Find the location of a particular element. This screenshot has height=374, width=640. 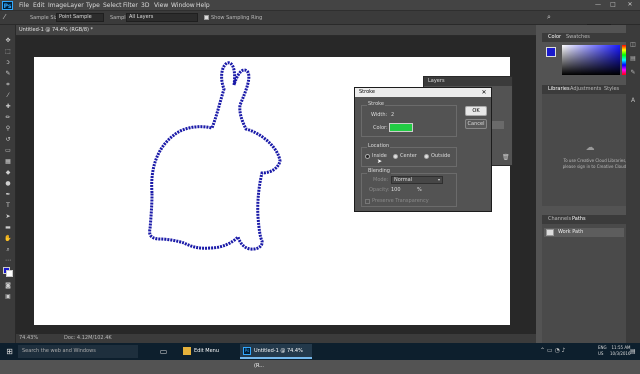

location-group-label: Location is located at coordinates (379, 146).